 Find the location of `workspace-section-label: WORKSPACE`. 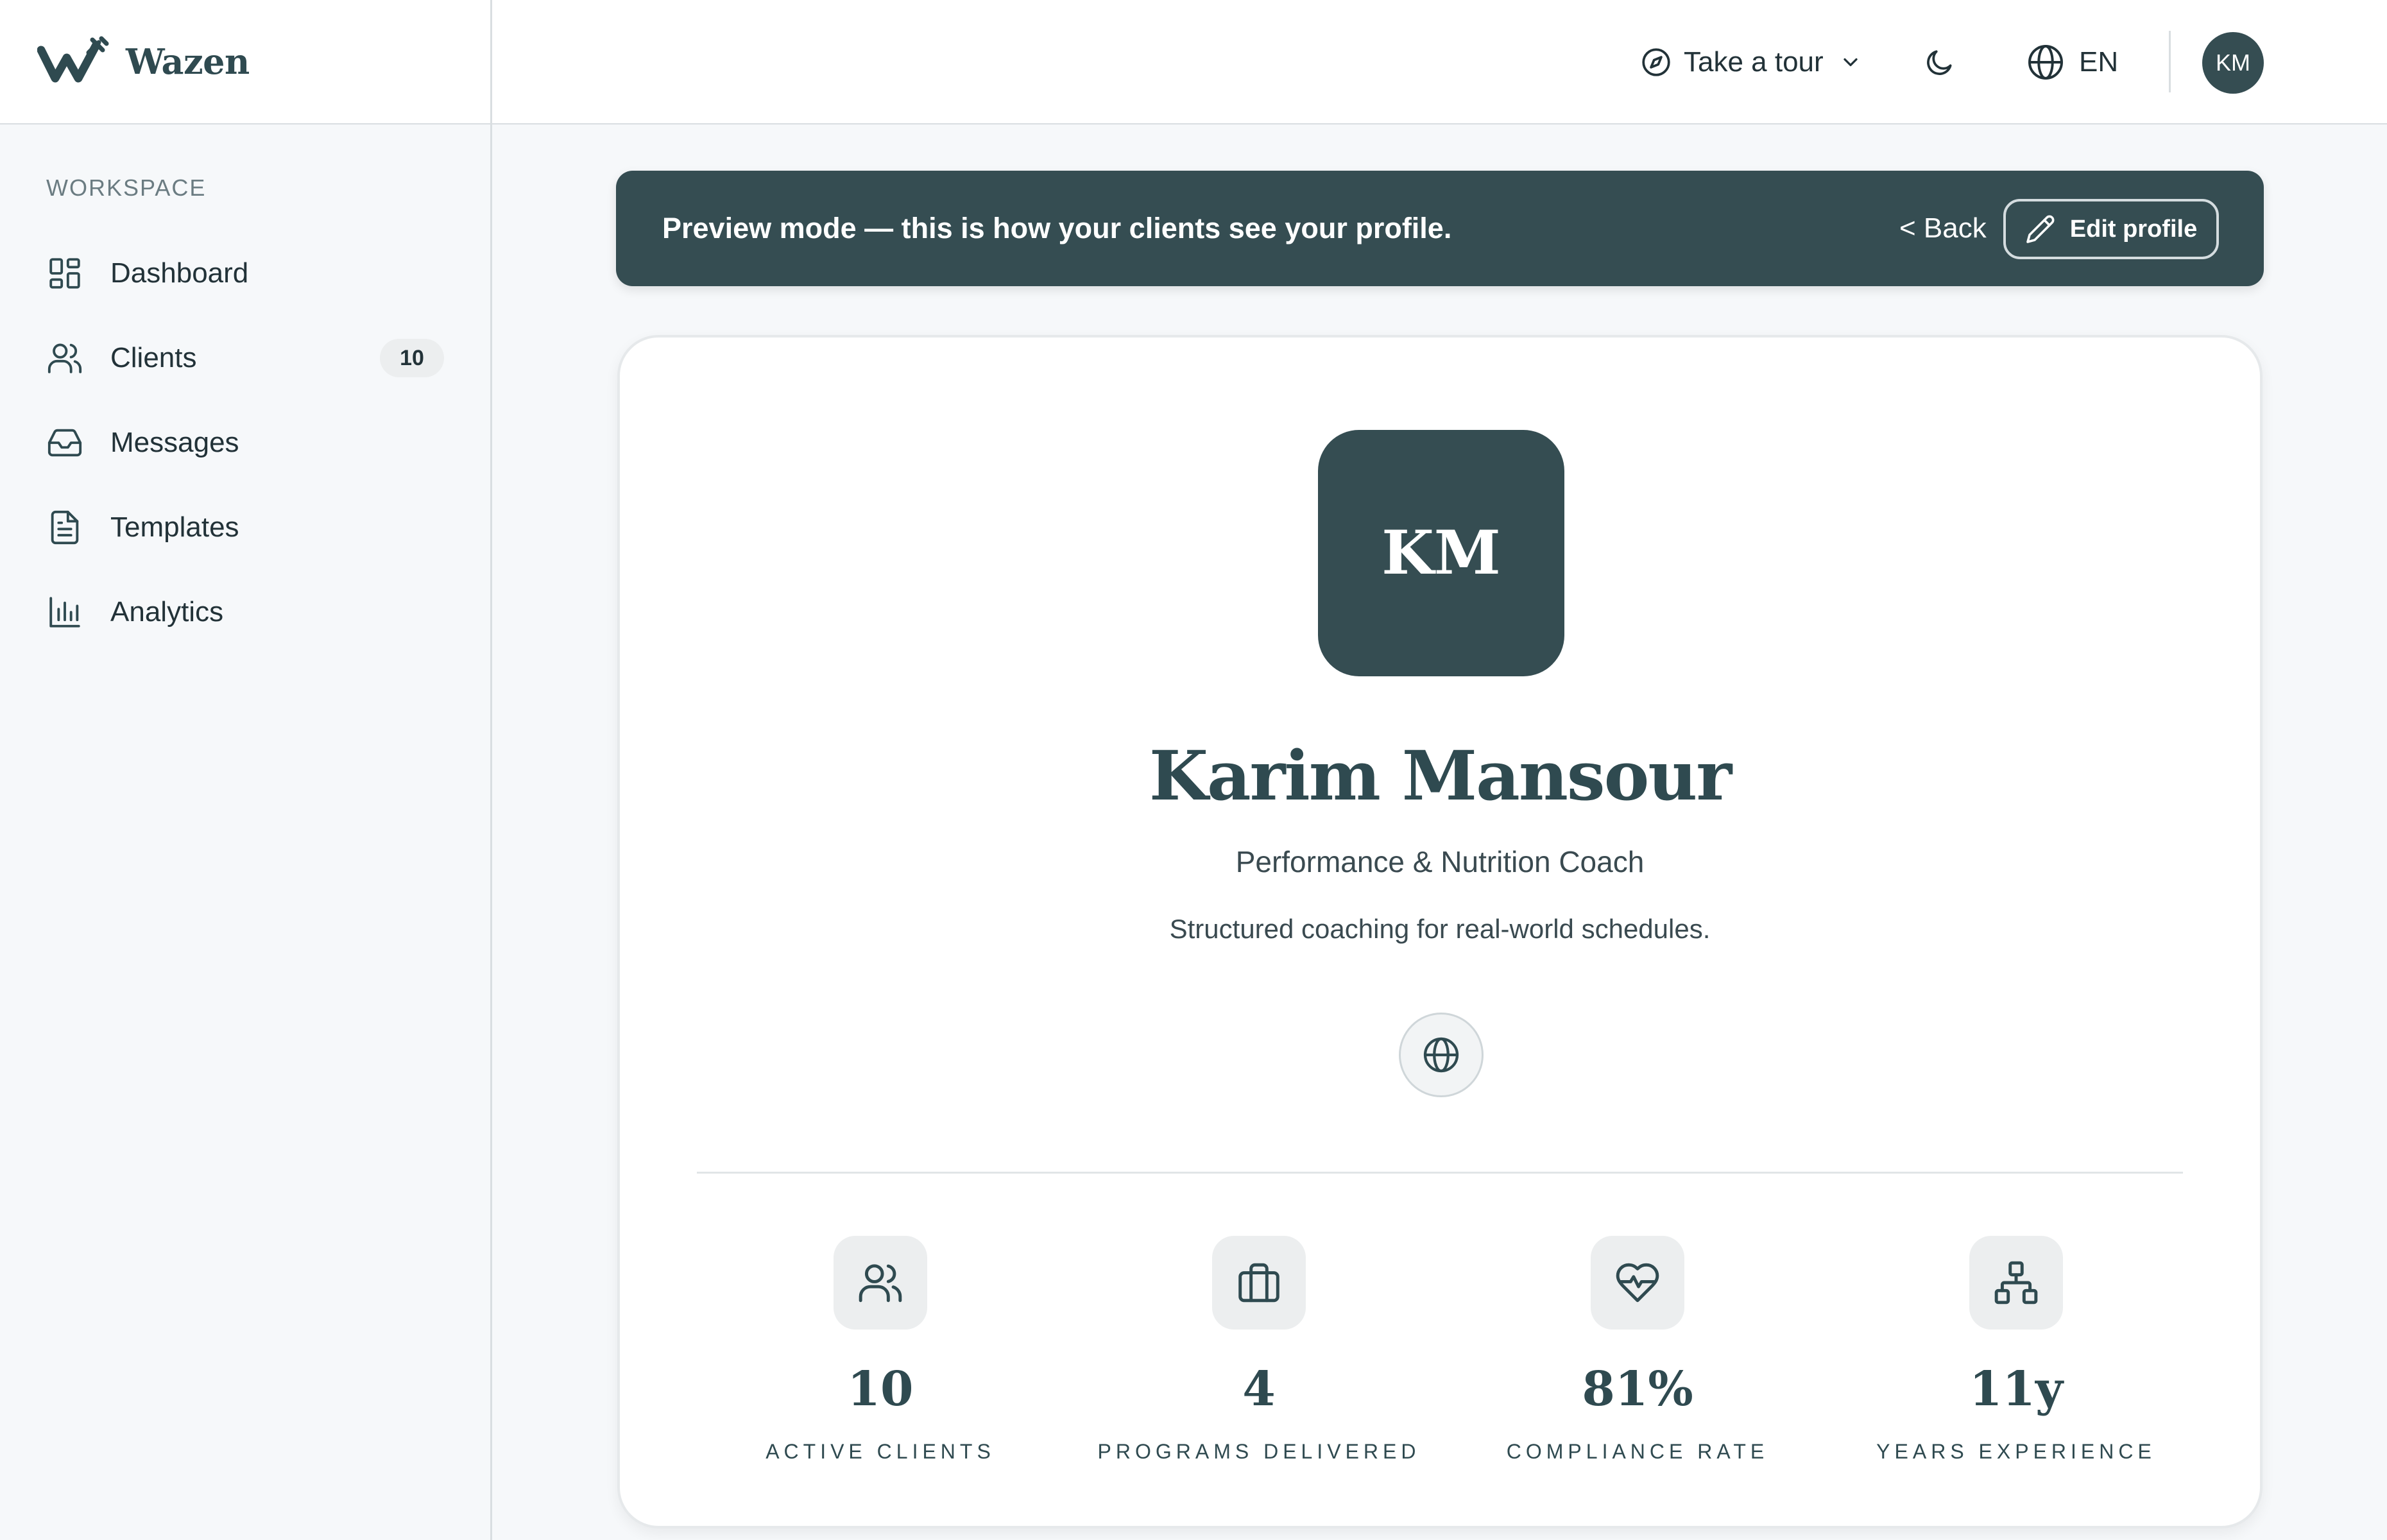

workspace-section-label: WORKSPACE is located at coordinates (127, 188).